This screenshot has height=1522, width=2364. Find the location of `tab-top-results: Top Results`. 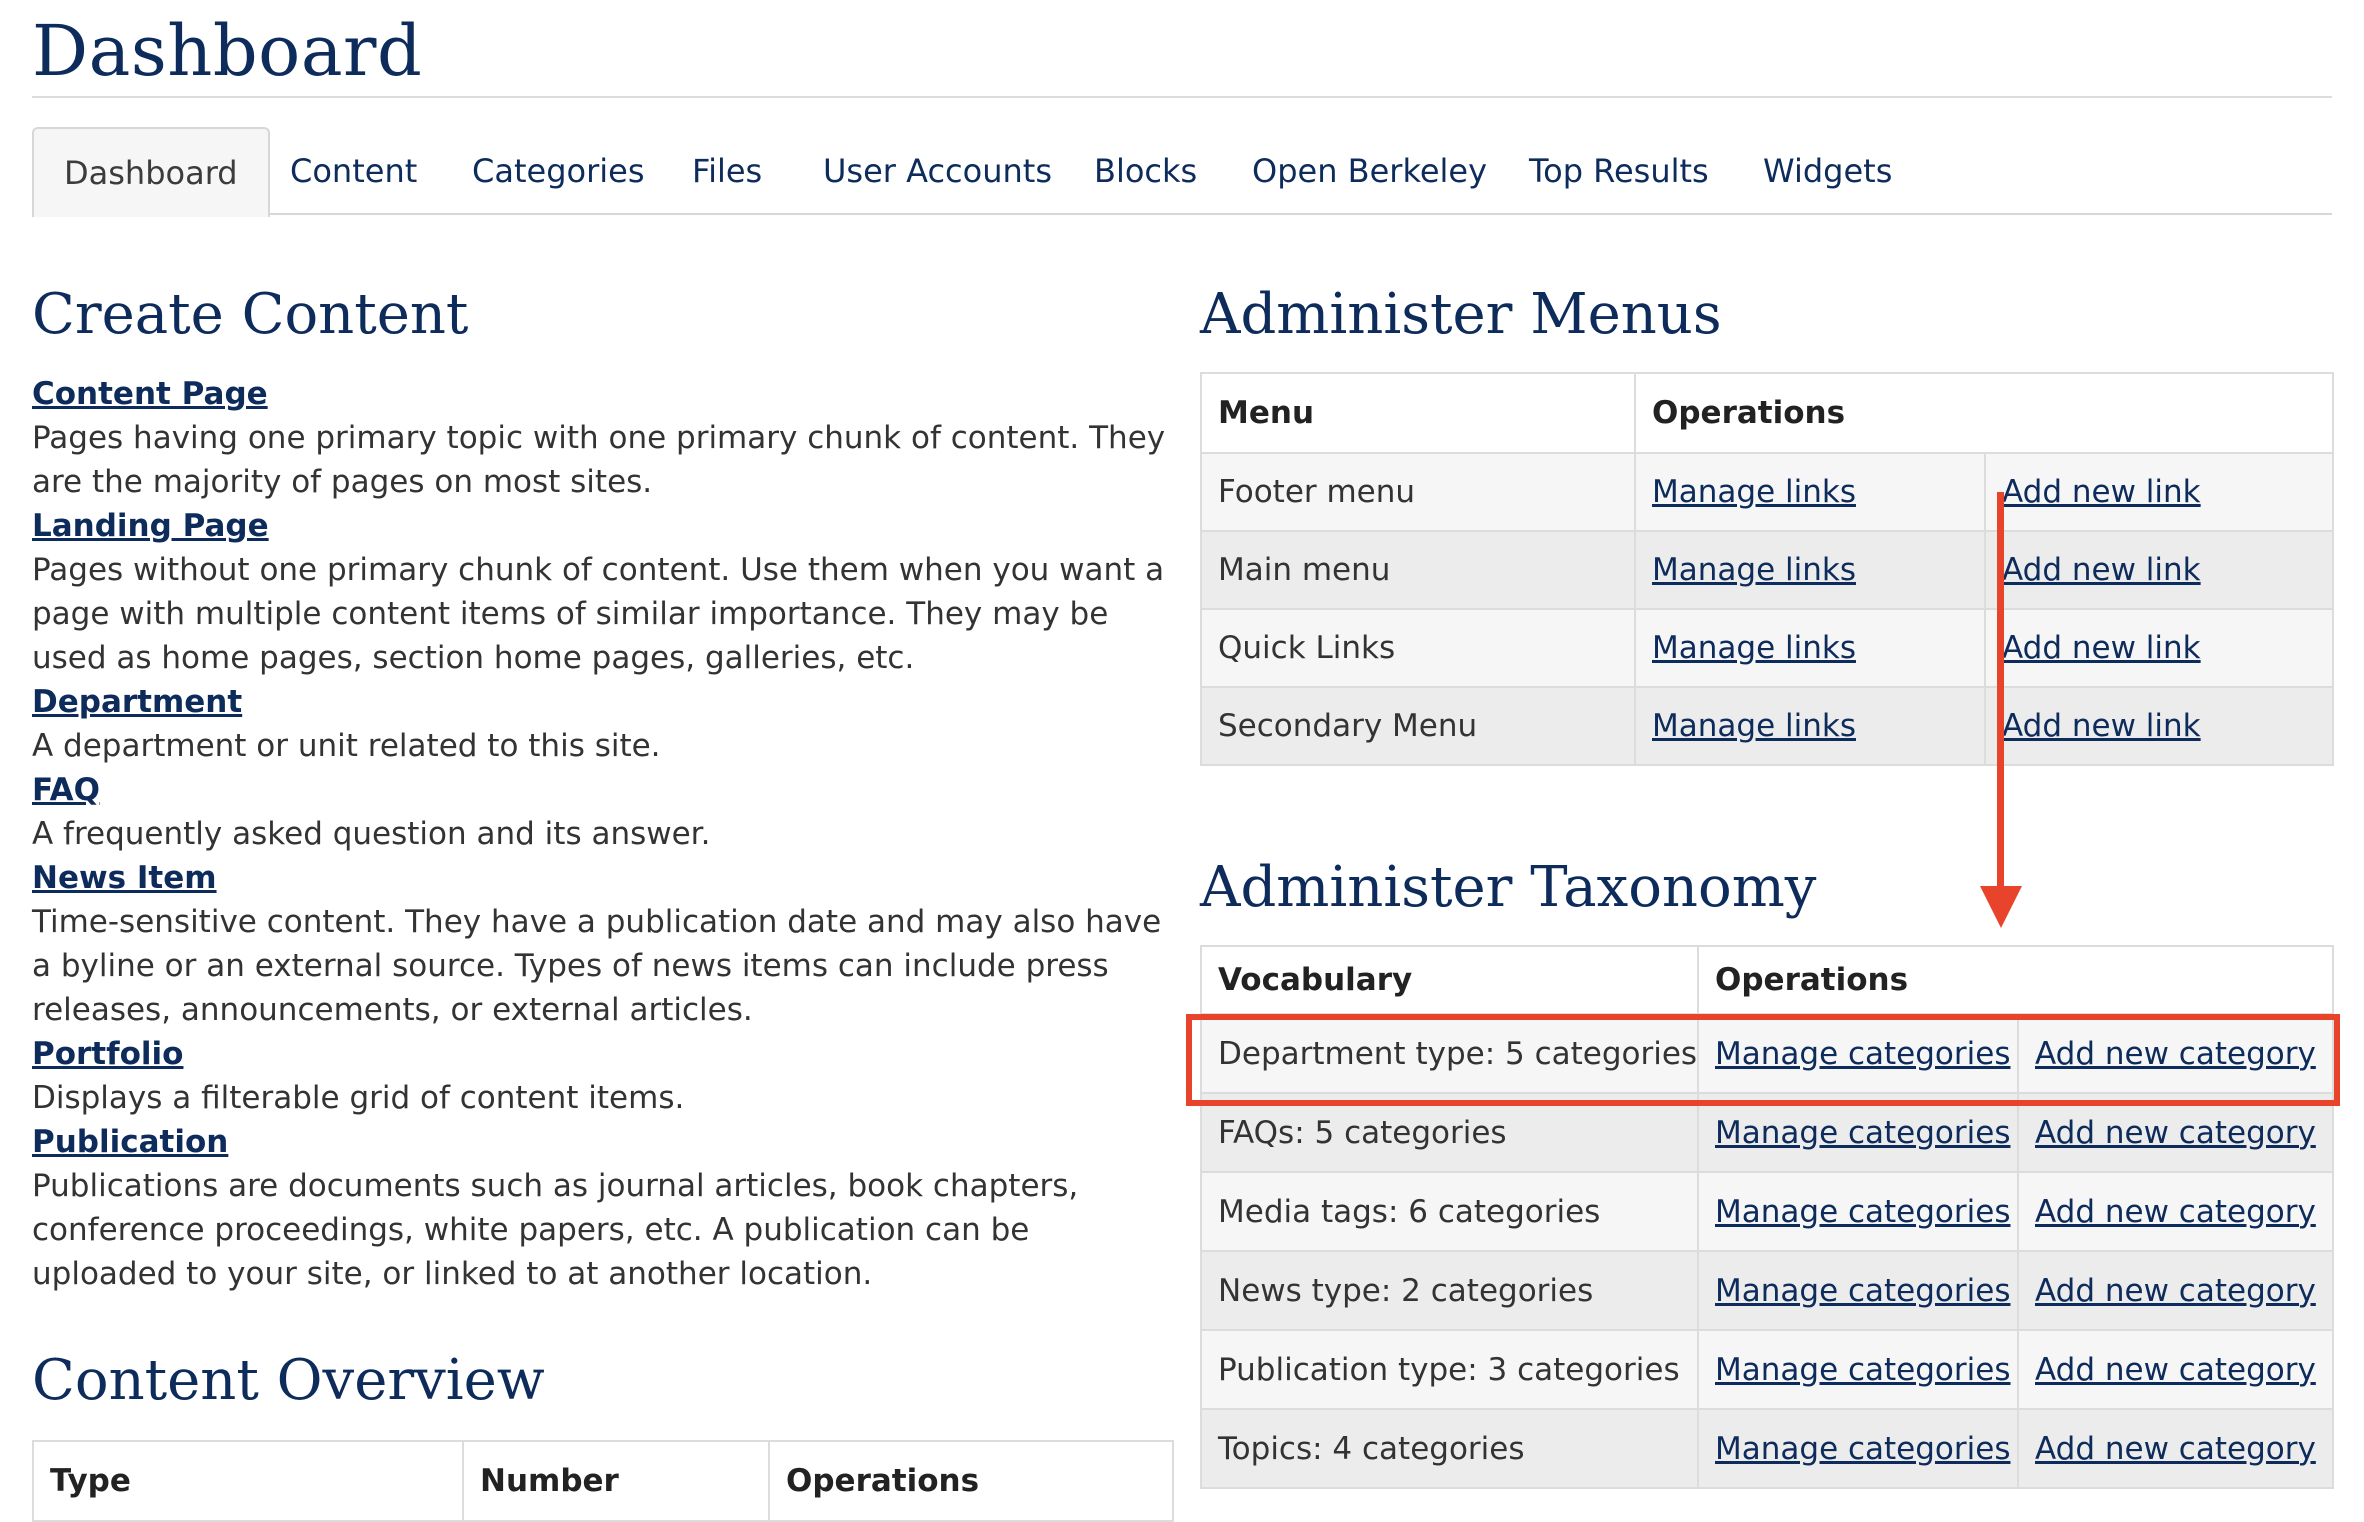

tab-top-results: Top Results is located at coordinates (1619, 171).